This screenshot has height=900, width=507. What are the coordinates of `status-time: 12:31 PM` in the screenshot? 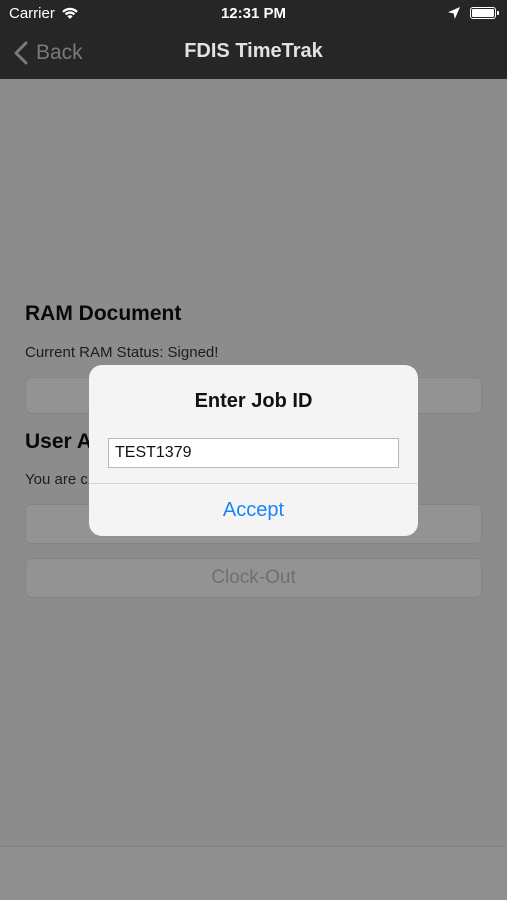 It's located at (253, 13).